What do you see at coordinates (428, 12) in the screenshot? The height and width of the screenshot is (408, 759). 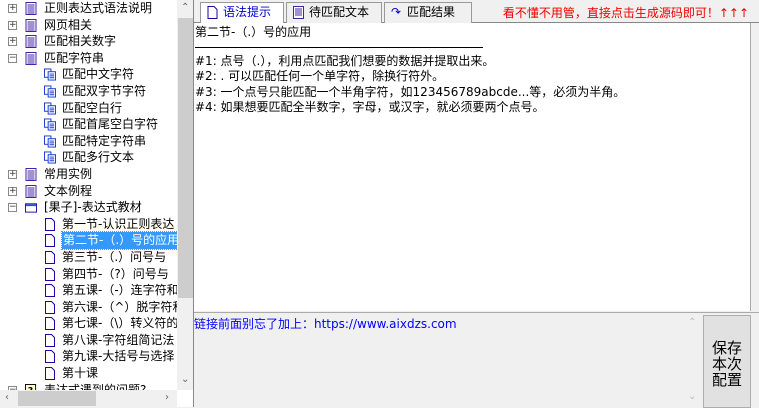 I see `tab-match-result: ↷ 匹配结果` at bounding box center [428, 12].